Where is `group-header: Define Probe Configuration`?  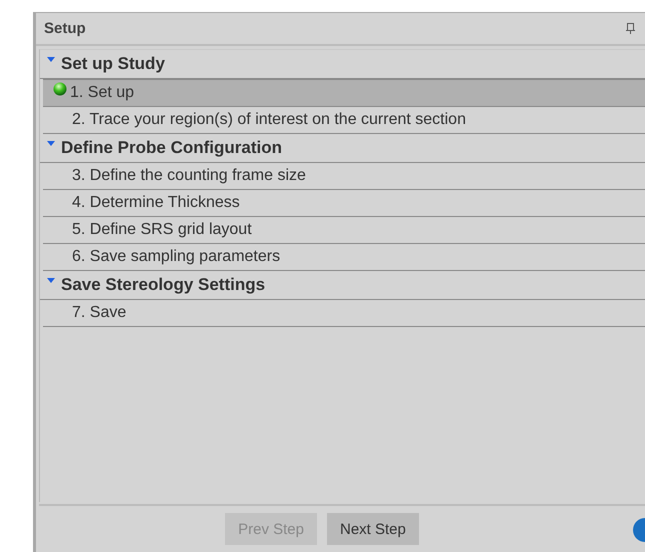 group-header: Define Probe Configuration is located at coordinates (171, 148).